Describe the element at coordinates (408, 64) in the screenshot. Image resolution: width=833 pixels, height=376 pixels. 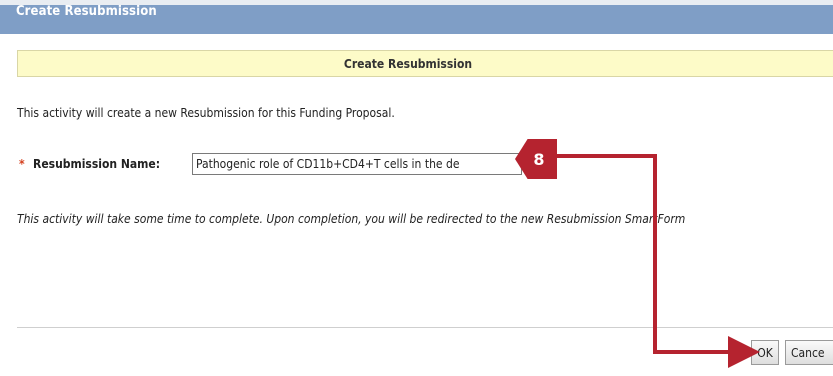
I see `form-header-title: Create Resubmission` at that location.